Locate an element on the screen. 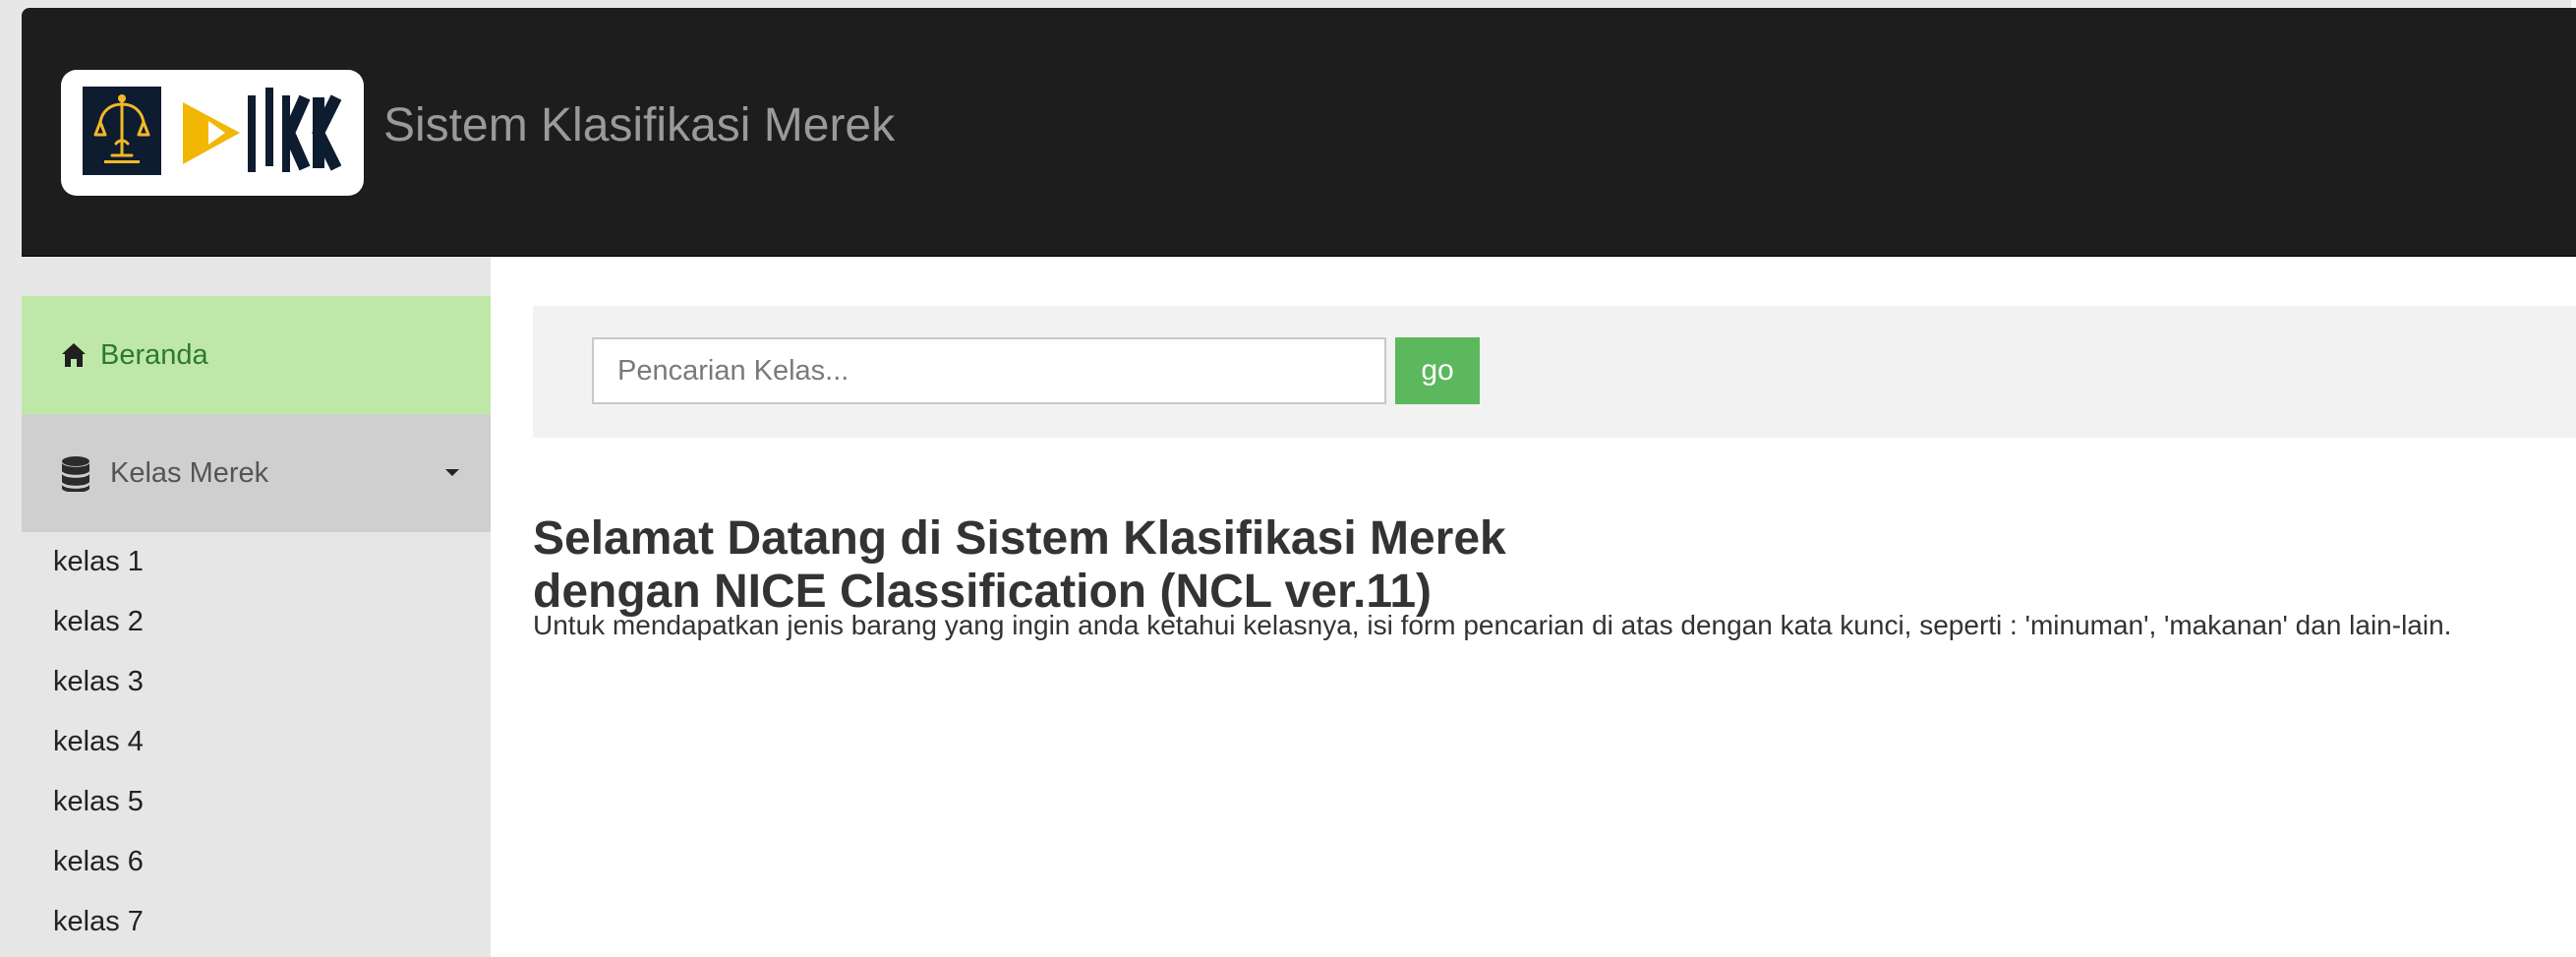  sidebar-item-label: Kelas Merek is located at coordinates (189, 473).